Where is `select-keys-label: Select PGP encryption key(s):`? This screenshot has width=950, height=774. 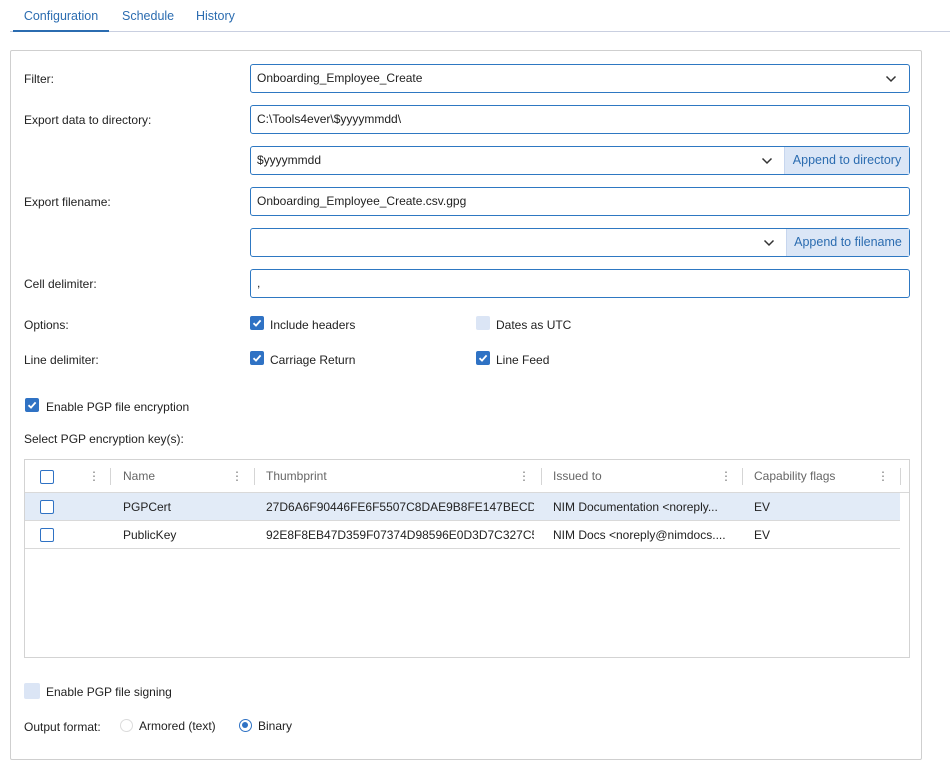 select-keys-label: Select PGP encryption key(s): is located at coordinates (104, 439).